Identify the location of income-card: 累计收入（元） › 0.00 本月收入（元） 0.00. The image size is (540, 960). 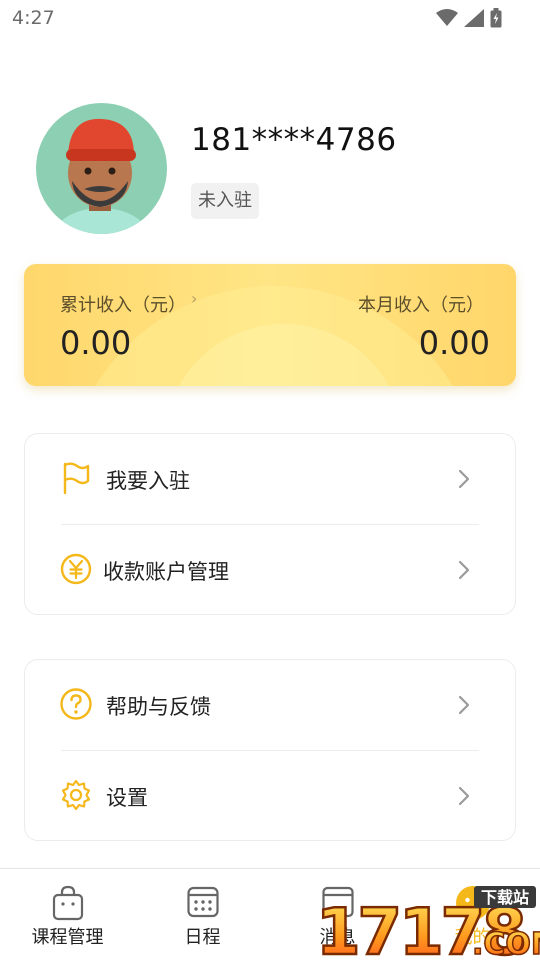
(270, 325).